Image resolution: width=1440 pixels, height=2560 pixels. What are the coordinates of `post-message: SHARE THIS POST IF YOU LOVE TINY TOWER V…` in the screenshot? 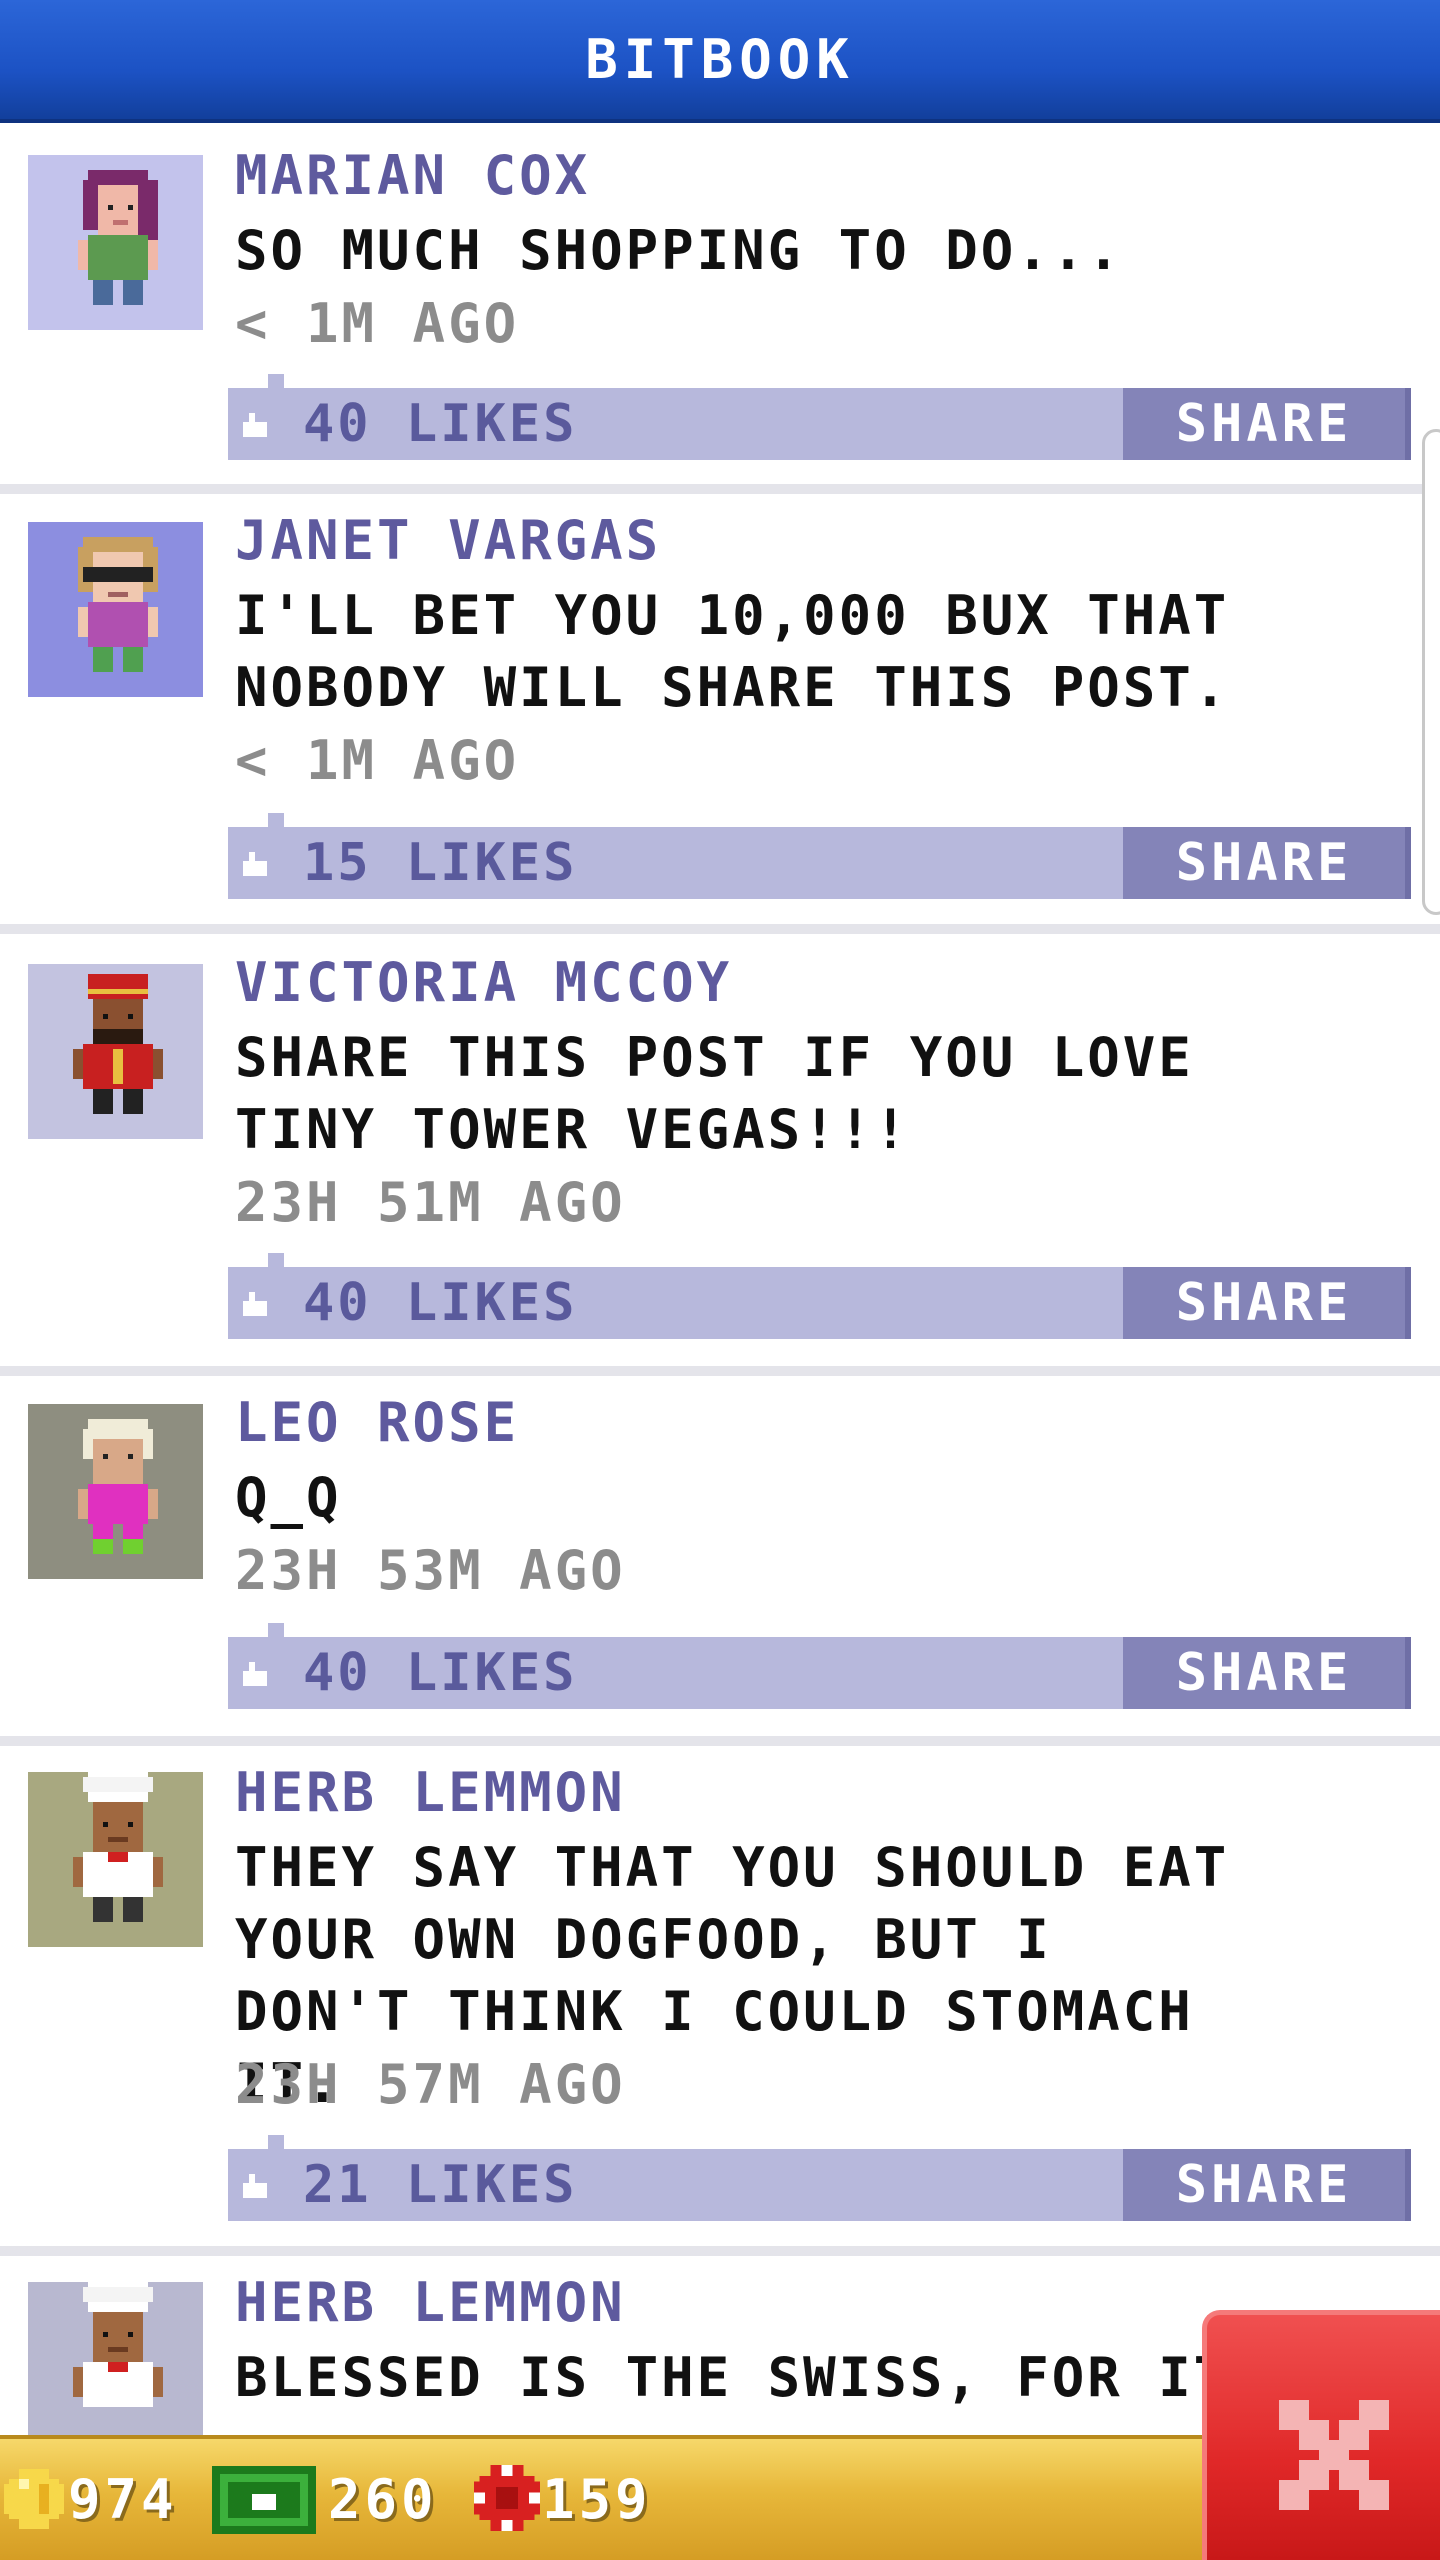 It's located at (714, 1093).